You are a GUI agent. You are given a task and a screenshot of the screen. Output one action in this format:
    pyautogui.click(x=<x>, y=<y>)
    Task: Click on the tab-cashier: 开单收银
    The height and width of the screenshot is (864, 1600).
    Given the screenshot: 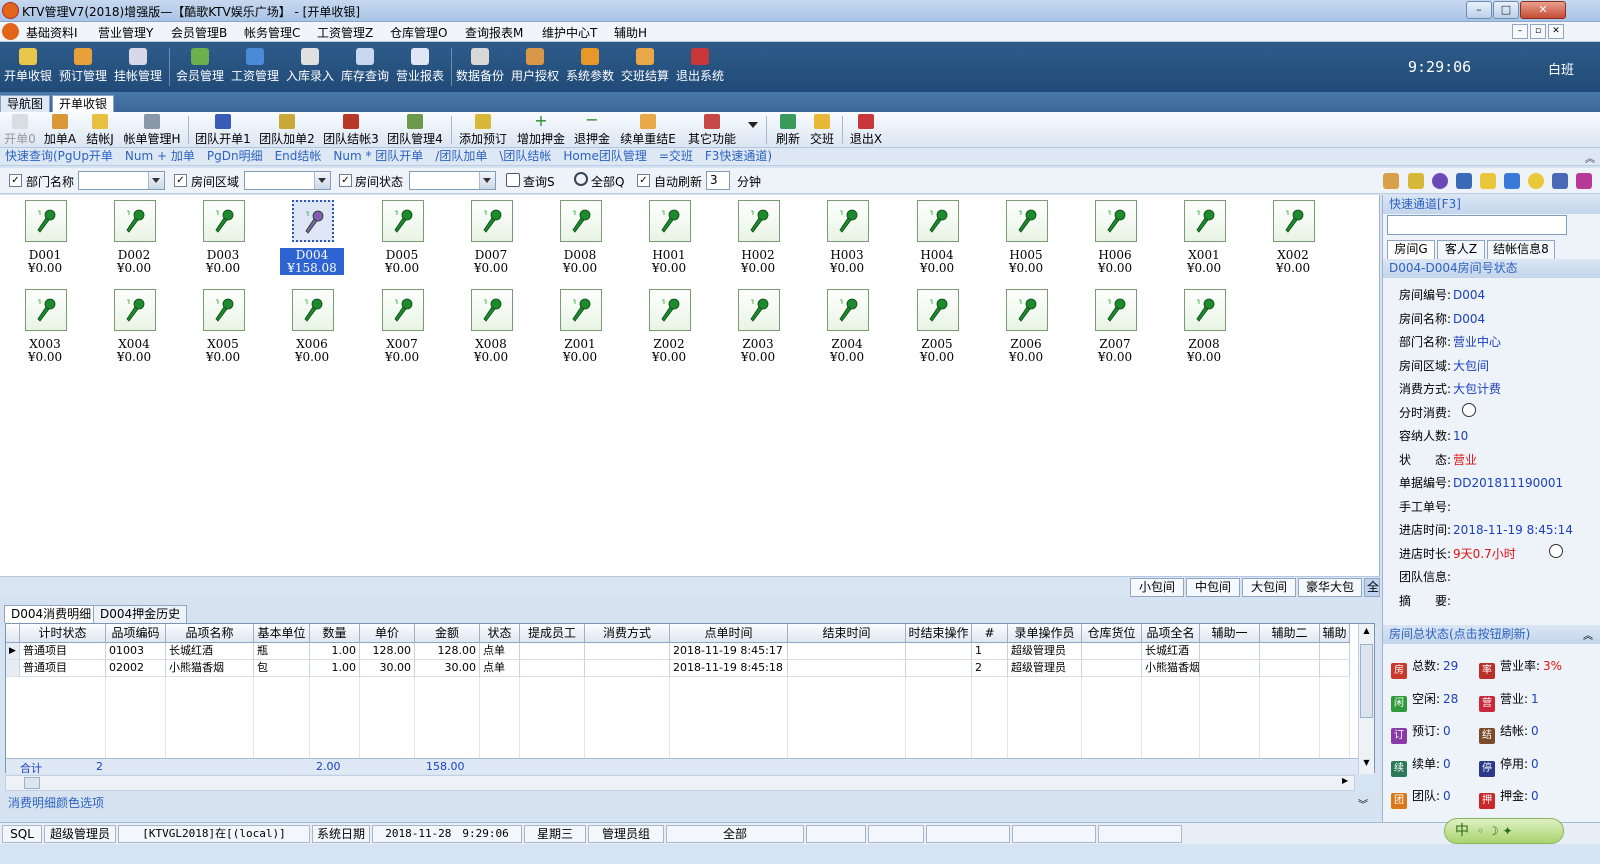 What is the action you would take?
    pyautogui.click(x=83, y=103)
    